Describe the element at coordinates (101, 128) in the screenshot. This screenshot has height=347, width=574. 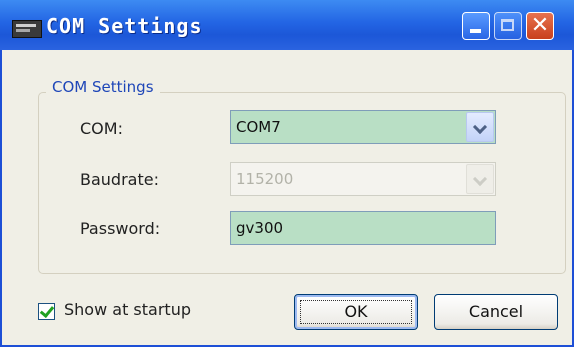
I see `com-label: COM:` at that location.